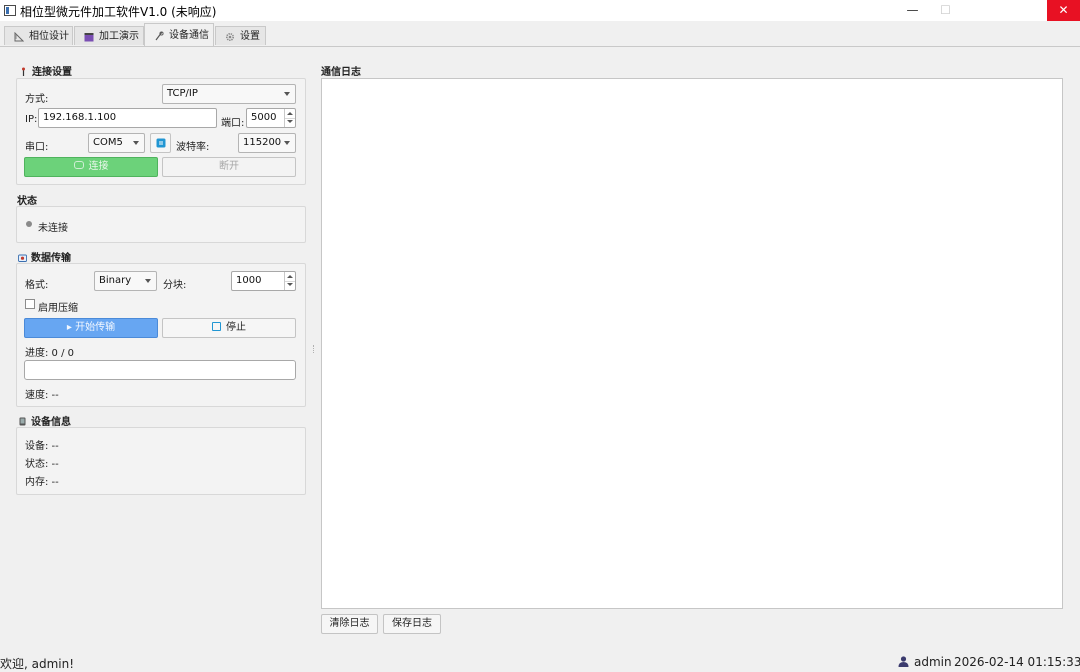 The width and height of the screenshot is (1080, 672). Describe the element at coordinates (314, 349) in the screenshot. I see `splitter-handle` at that location.